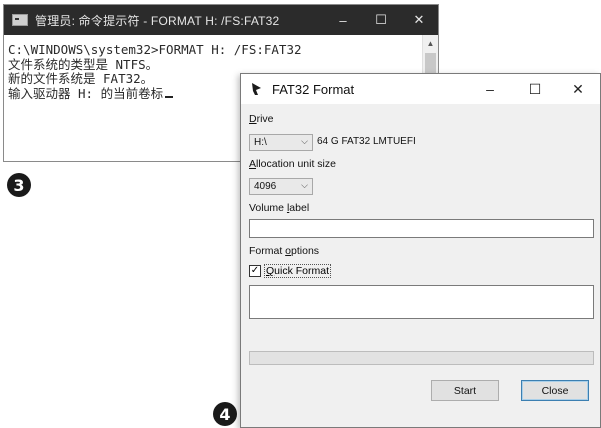  I want to click on console-maximize-button: ☐, so click(381, 20).